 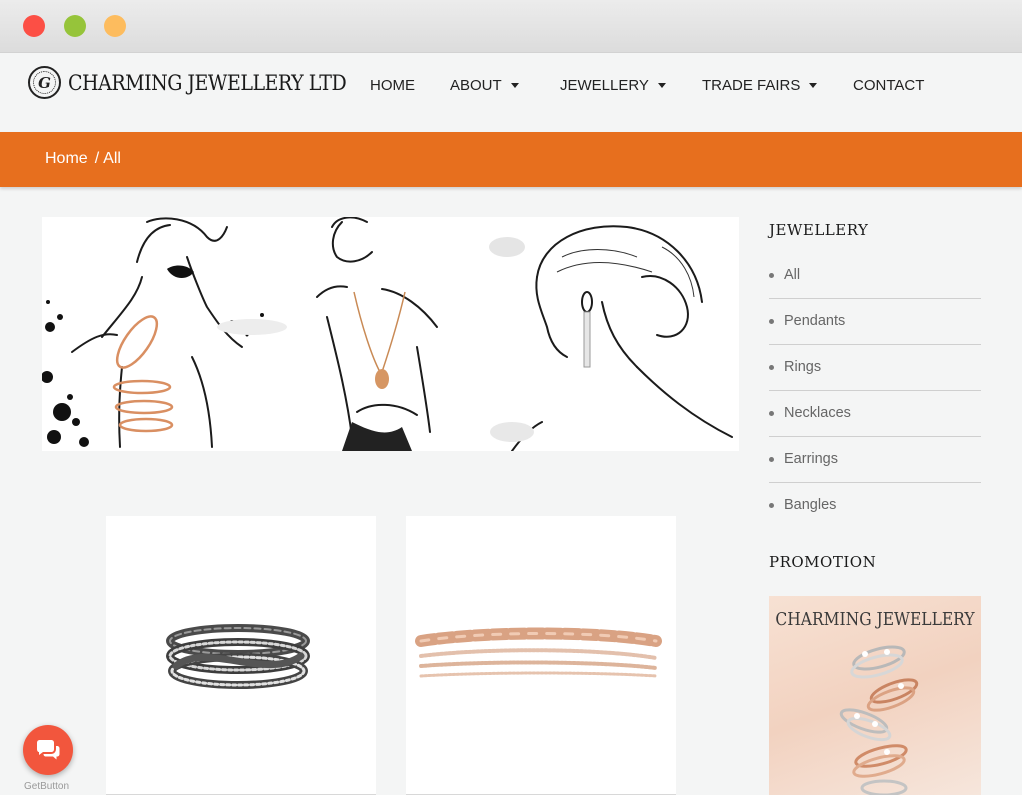 What do you see at coordinates (238, 656) in the screenshot?
I see `product-image-ring` at bounding box center [238, 656].